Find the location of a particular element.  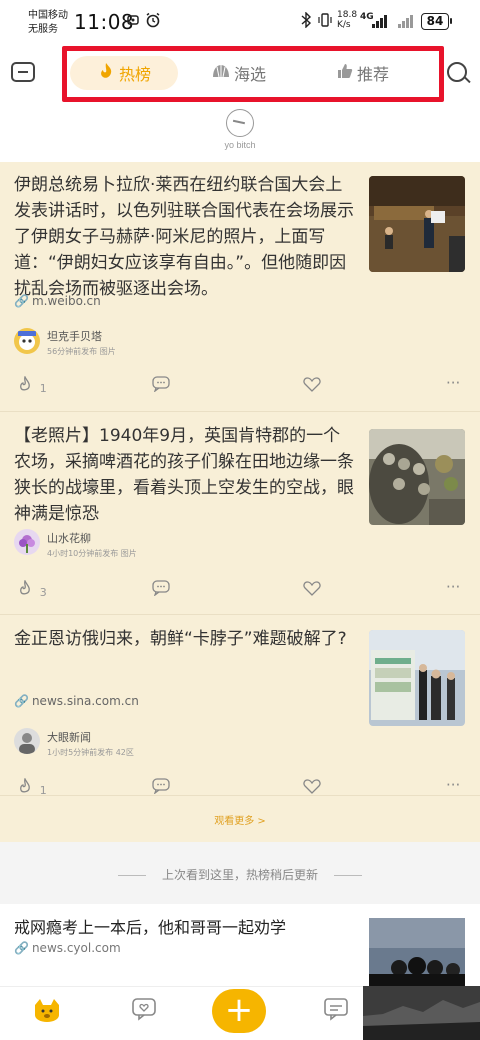

heart-message-icon is located at coordinates (144, 1009).